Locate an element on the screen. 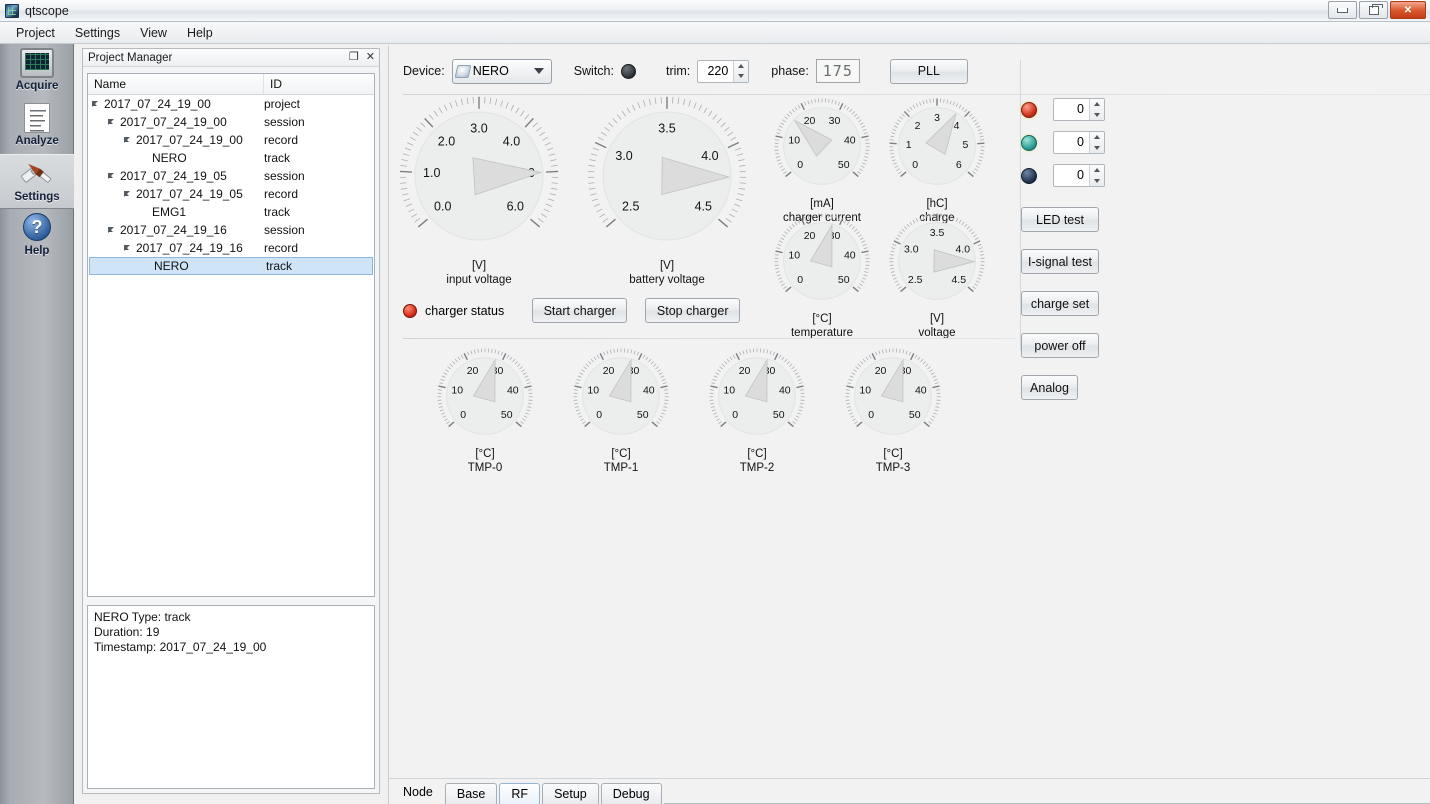  trim-stepper: 220 is located at coordinates (723, 71).